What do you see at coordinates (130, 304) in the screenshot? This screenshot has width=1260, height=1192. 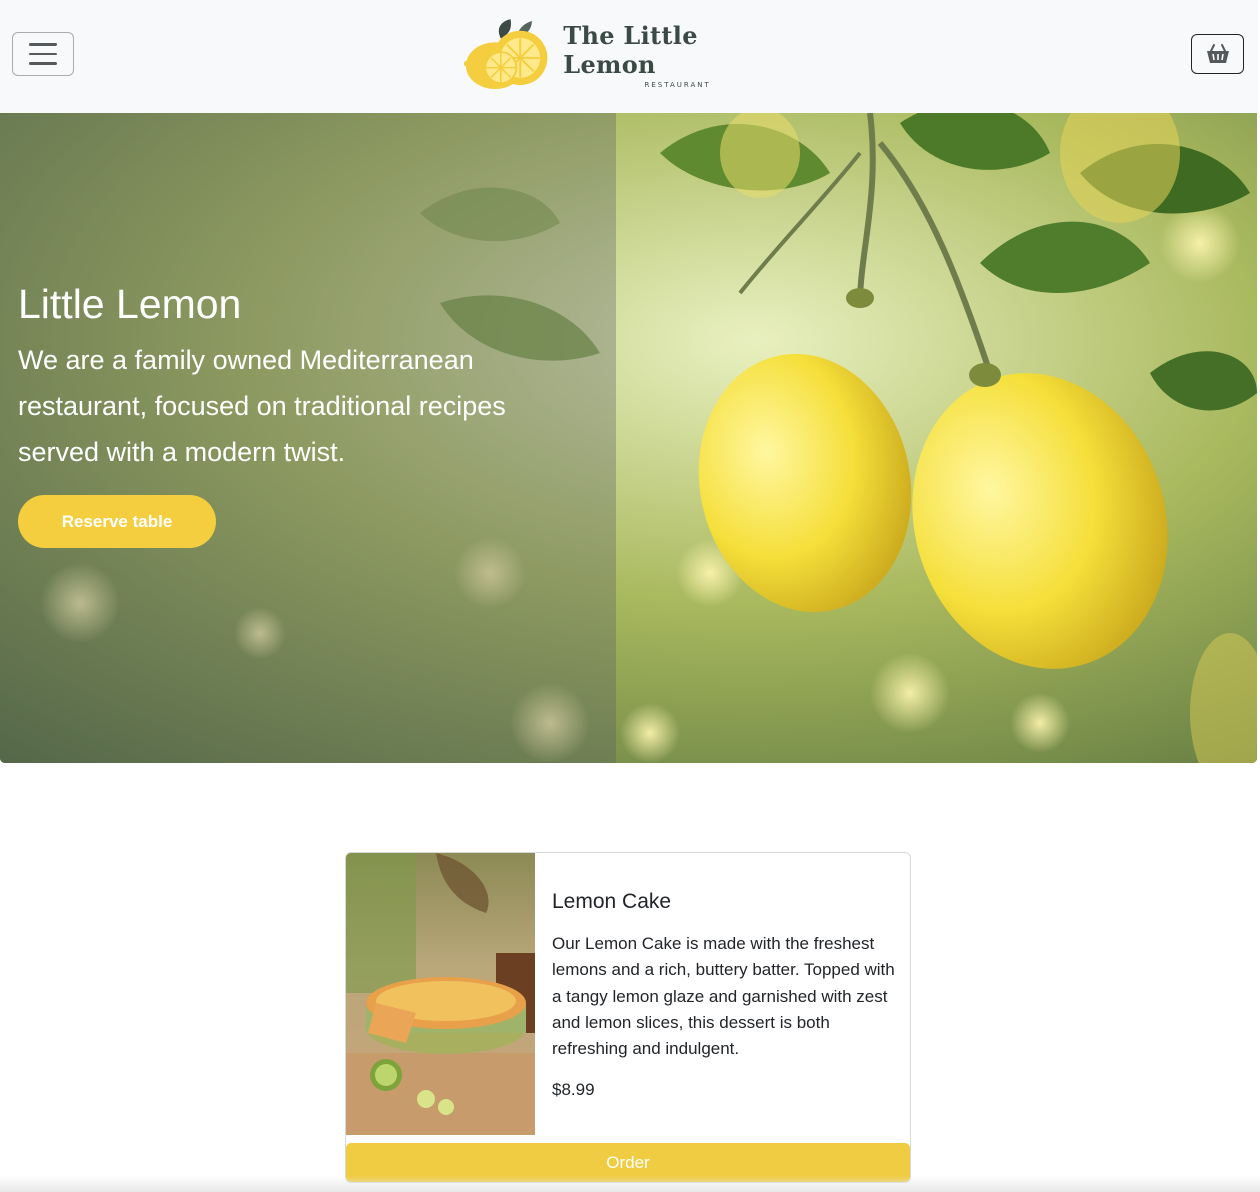 I see `hero-title: Little Lemon` at bounding box center [130, 304].